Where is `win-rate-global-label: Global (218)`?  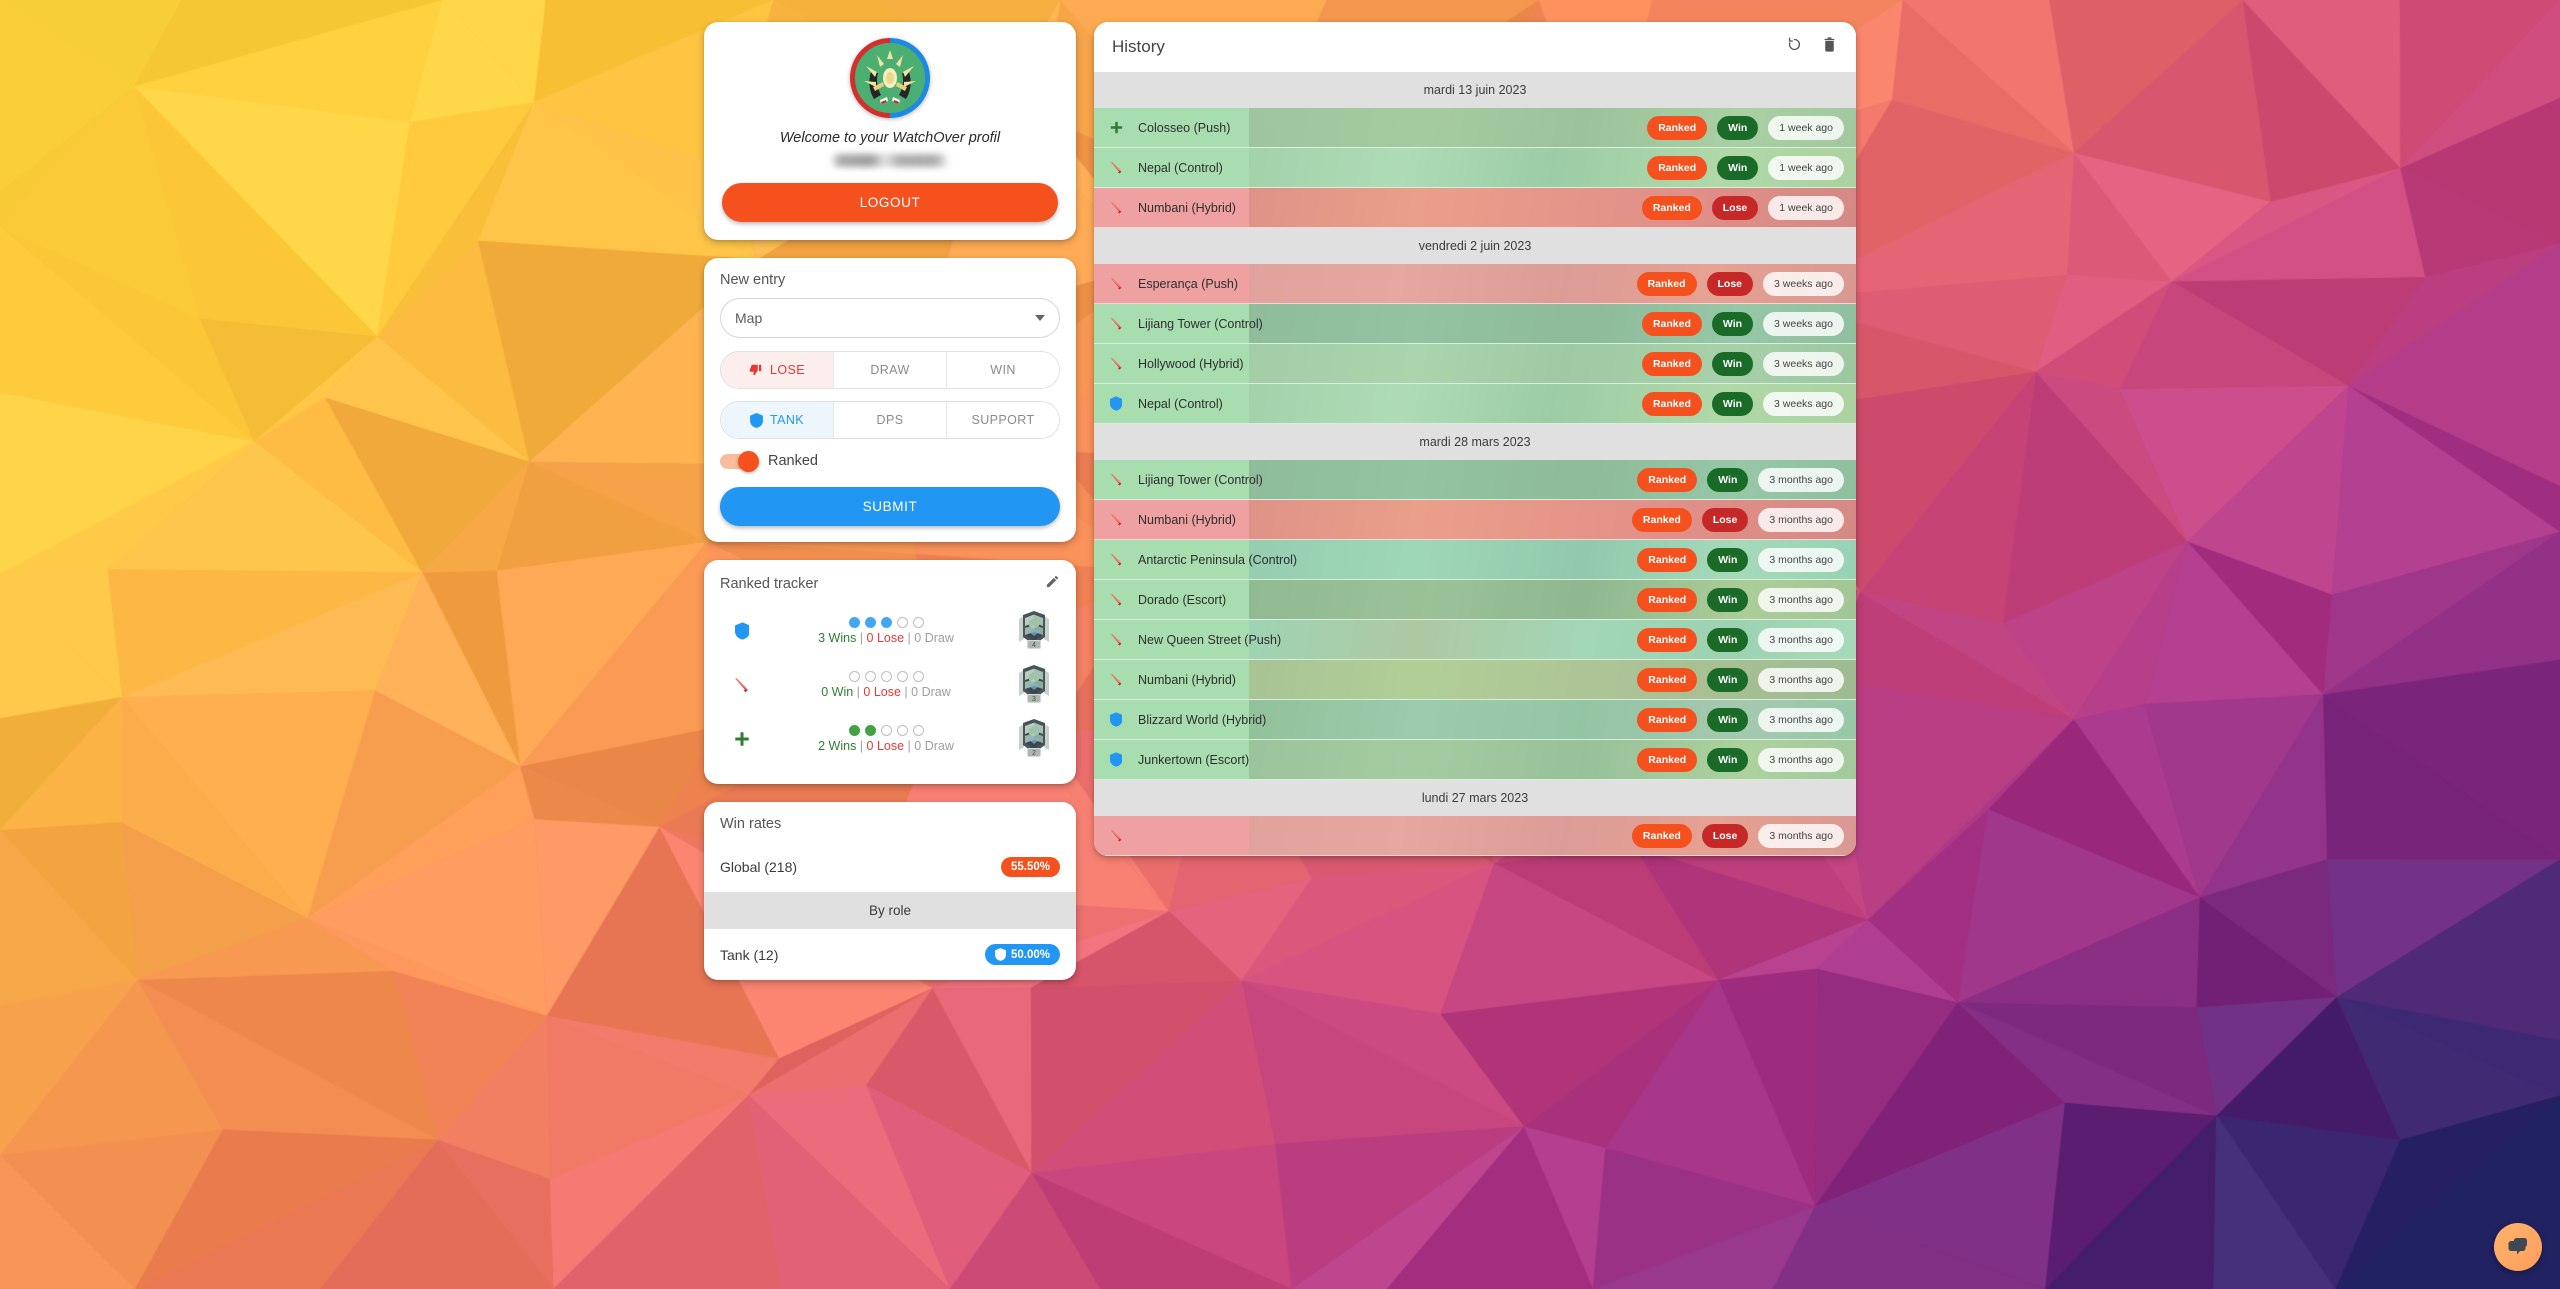 win-rate-global-label: Global (218) is located at coordinates (759, 867).